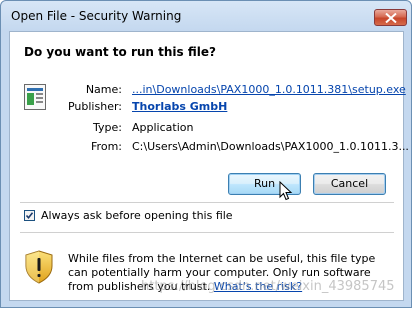  I want to click on always-ask-checkbox, so click(29, 215).